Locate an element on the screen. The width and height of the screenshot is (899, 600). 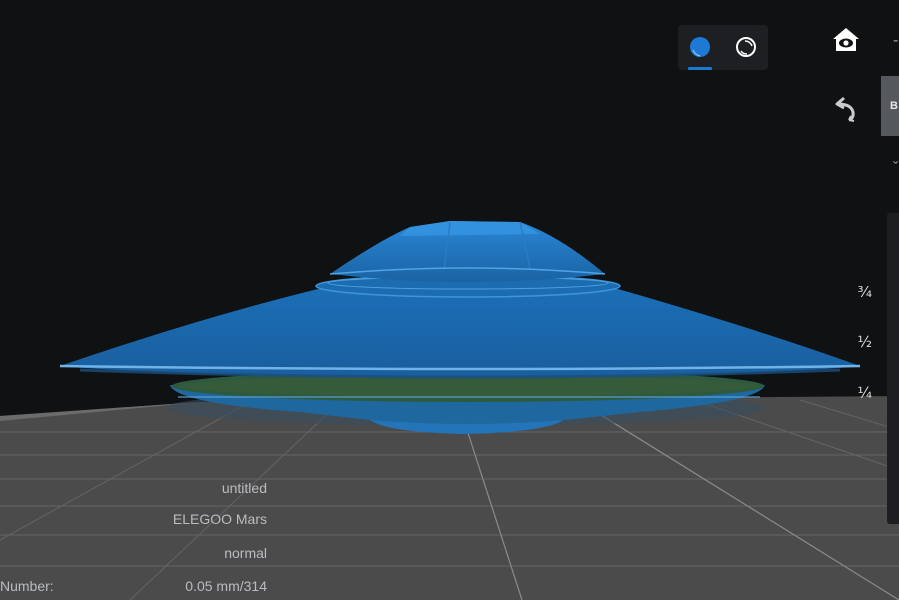
model-main-disc is located at coordinates (460, 333).